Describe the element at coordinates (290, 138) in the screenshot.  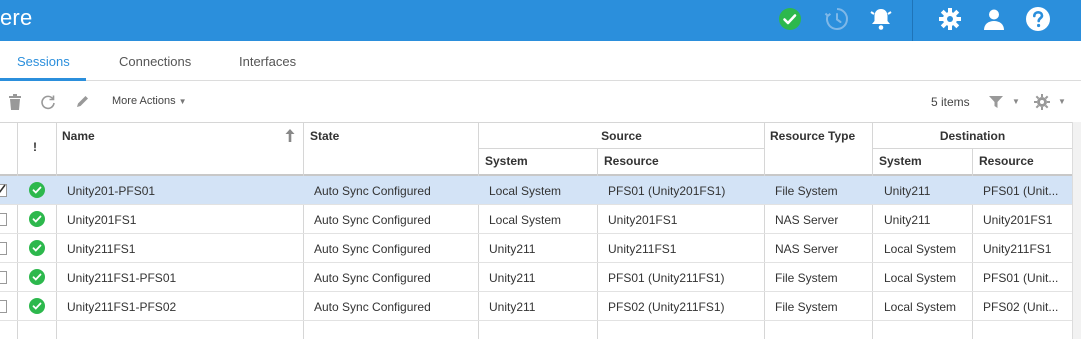
I see `sort-ascending-icon` at that location.